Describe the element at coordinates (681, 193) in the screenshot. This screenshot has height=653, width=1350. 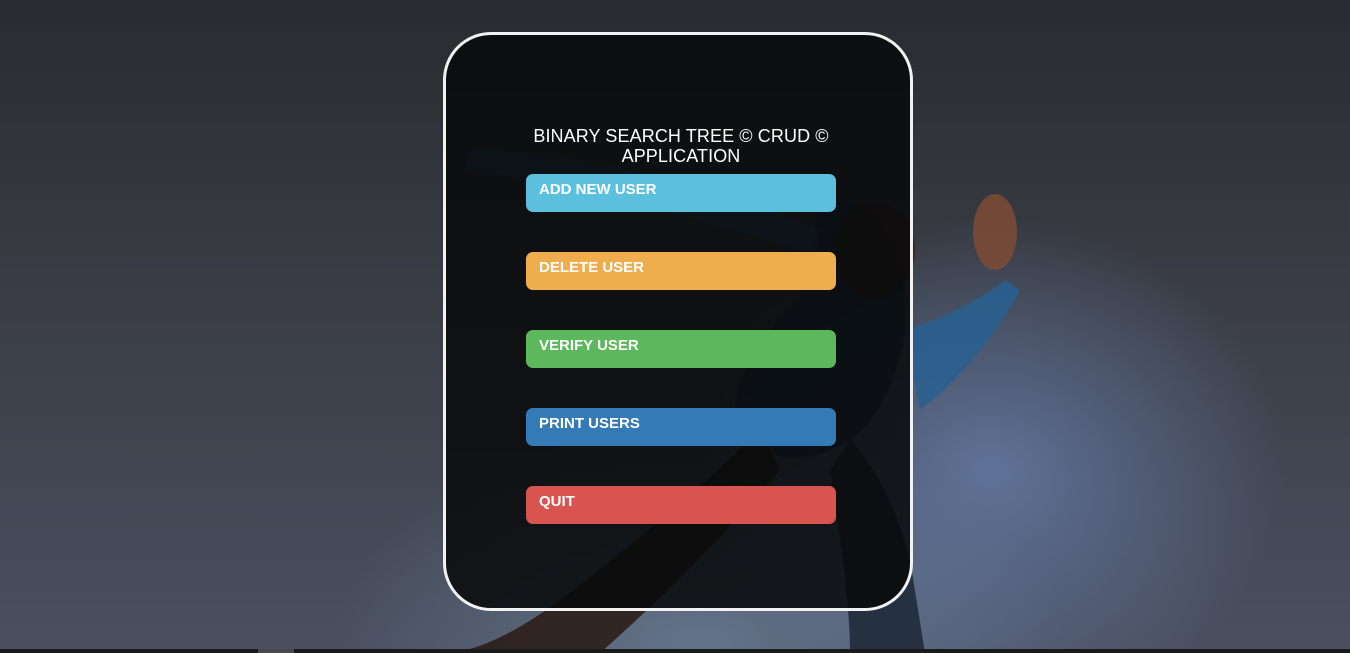
I see `add-new-user-button: ADD NEW USER` at that location.